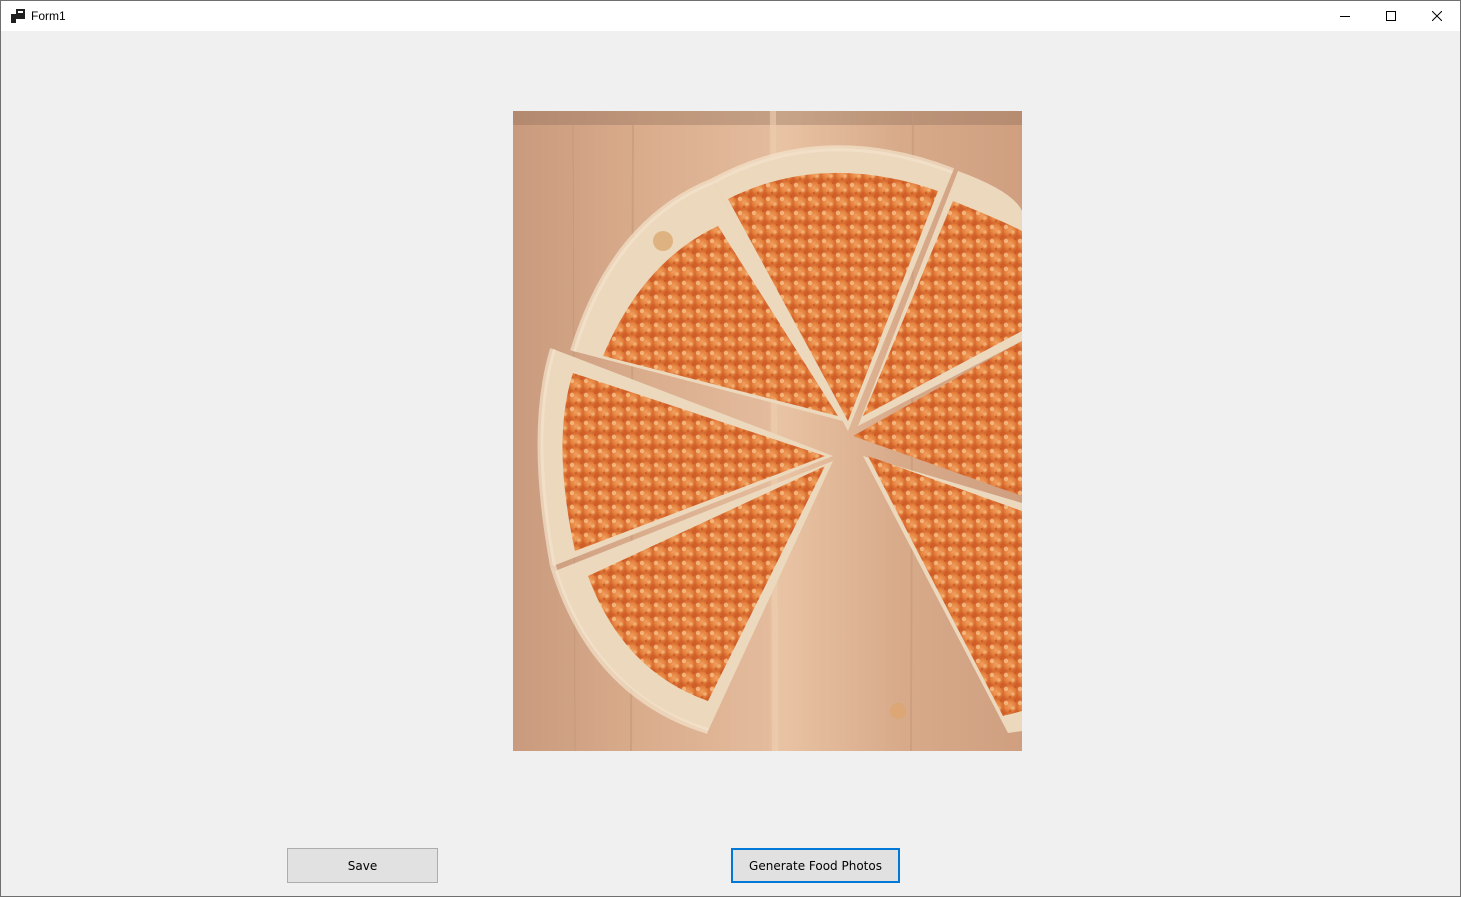 This screenshot has width=1461, height=897. I want to click on maximize-icon, so click(1391, 16).